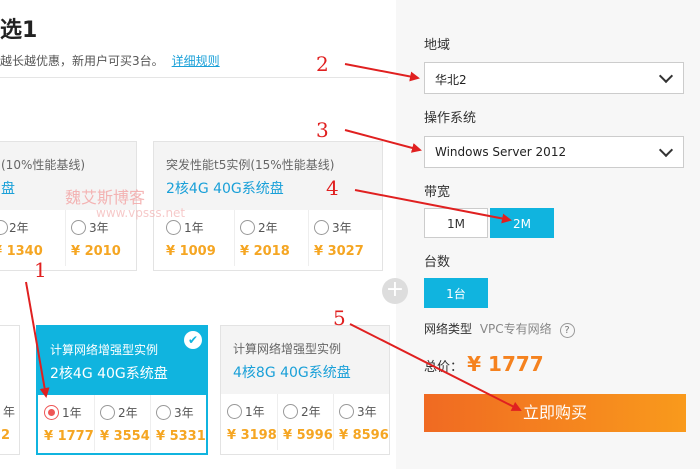 Image resolution: width=700 pixels, height=469 pixels. What do you see at coordinates (322, 64) in the screenshot?
I see `annotation-2: 2` at bounding box center [322, 64].